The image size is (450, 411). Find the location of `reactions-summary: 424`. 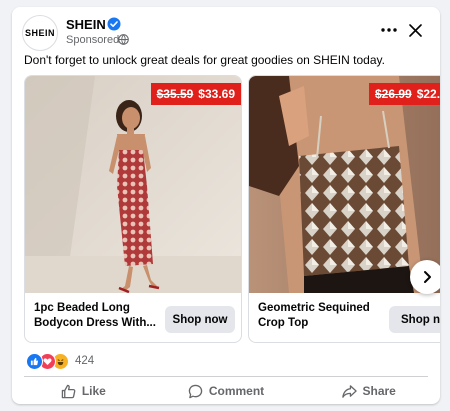

reactions-summary: 424 is located at coordinates (60, 361).